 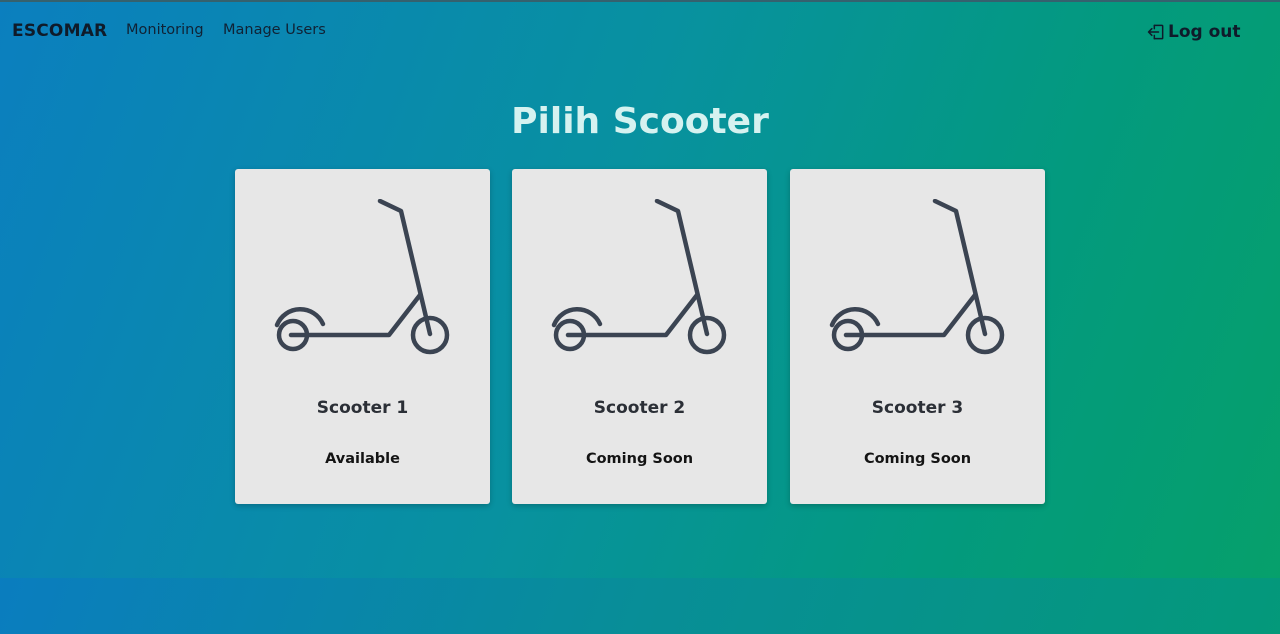 I want to click on nav-link-manage-users: Manage Users, so click(x=274, y=30).